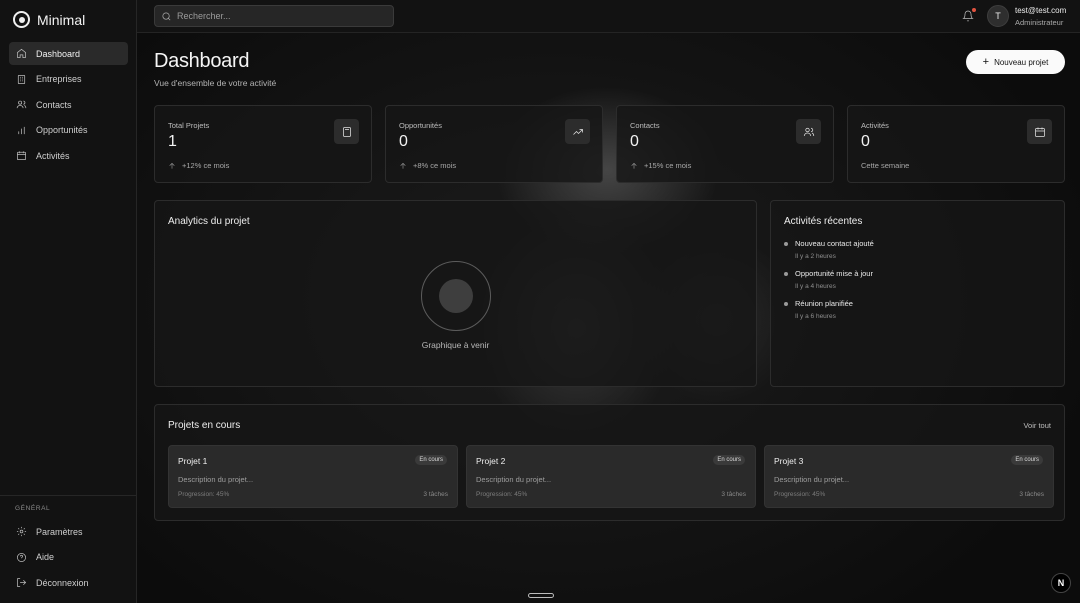 The width and height of the screenshot is (1080, 603). I want to click on page-subtitle: Vue d'ensemble de votre activité, so click(215, 83).